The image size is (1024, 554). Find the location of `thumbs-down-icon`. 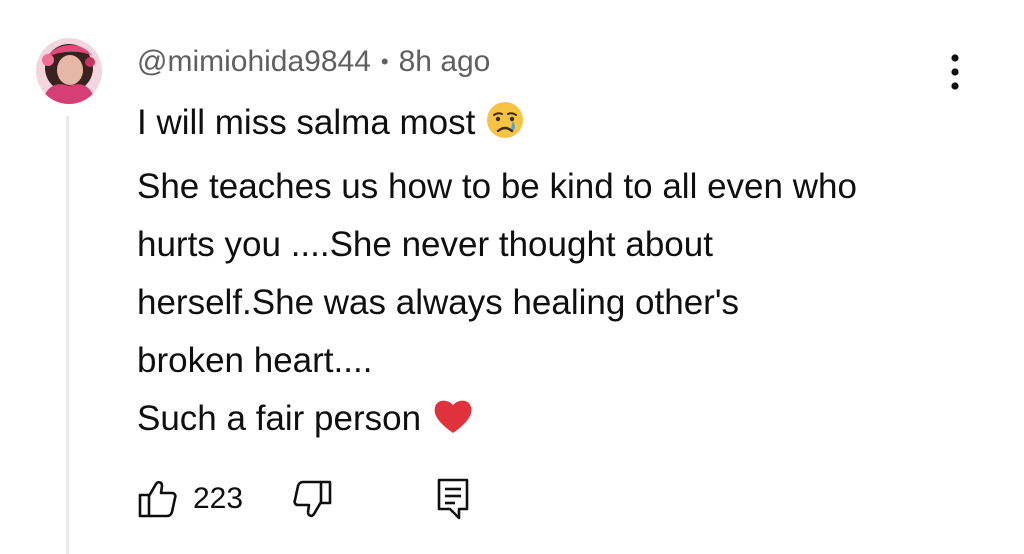

thumbs-down-icon is located at coordinates (312, 499).